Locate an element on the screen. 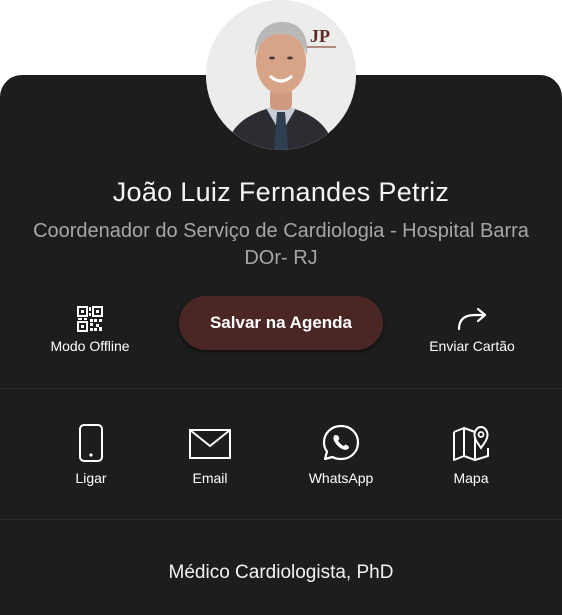  offline-mode-button: Modo Offline is located at coordinates (90, 330).